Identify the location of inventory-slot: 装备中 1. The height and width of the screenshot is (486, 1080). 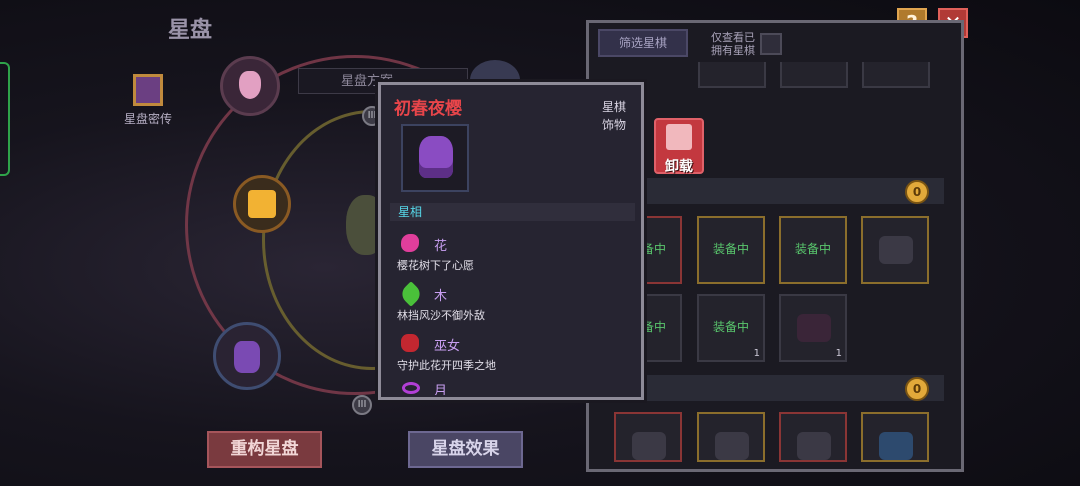
(731, 328).